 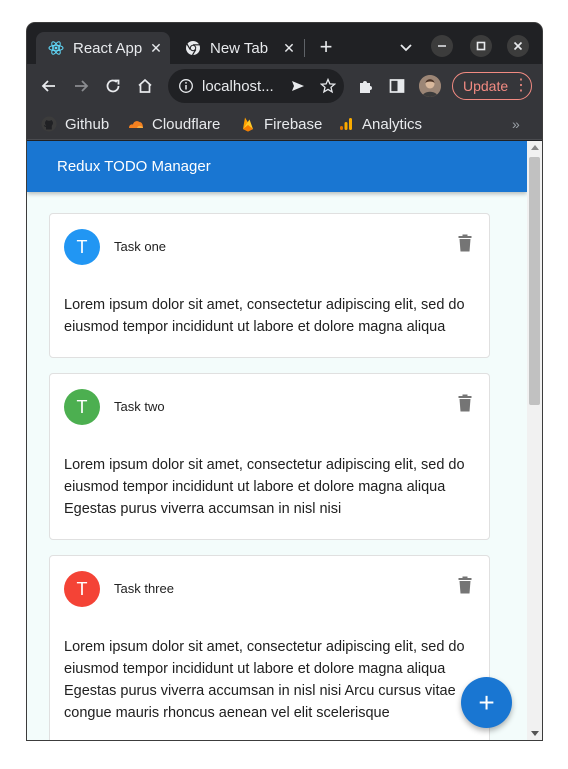 I want to click on tab-strip: React App ✕ New Tab ✕ +, so click(x=284, y=43).